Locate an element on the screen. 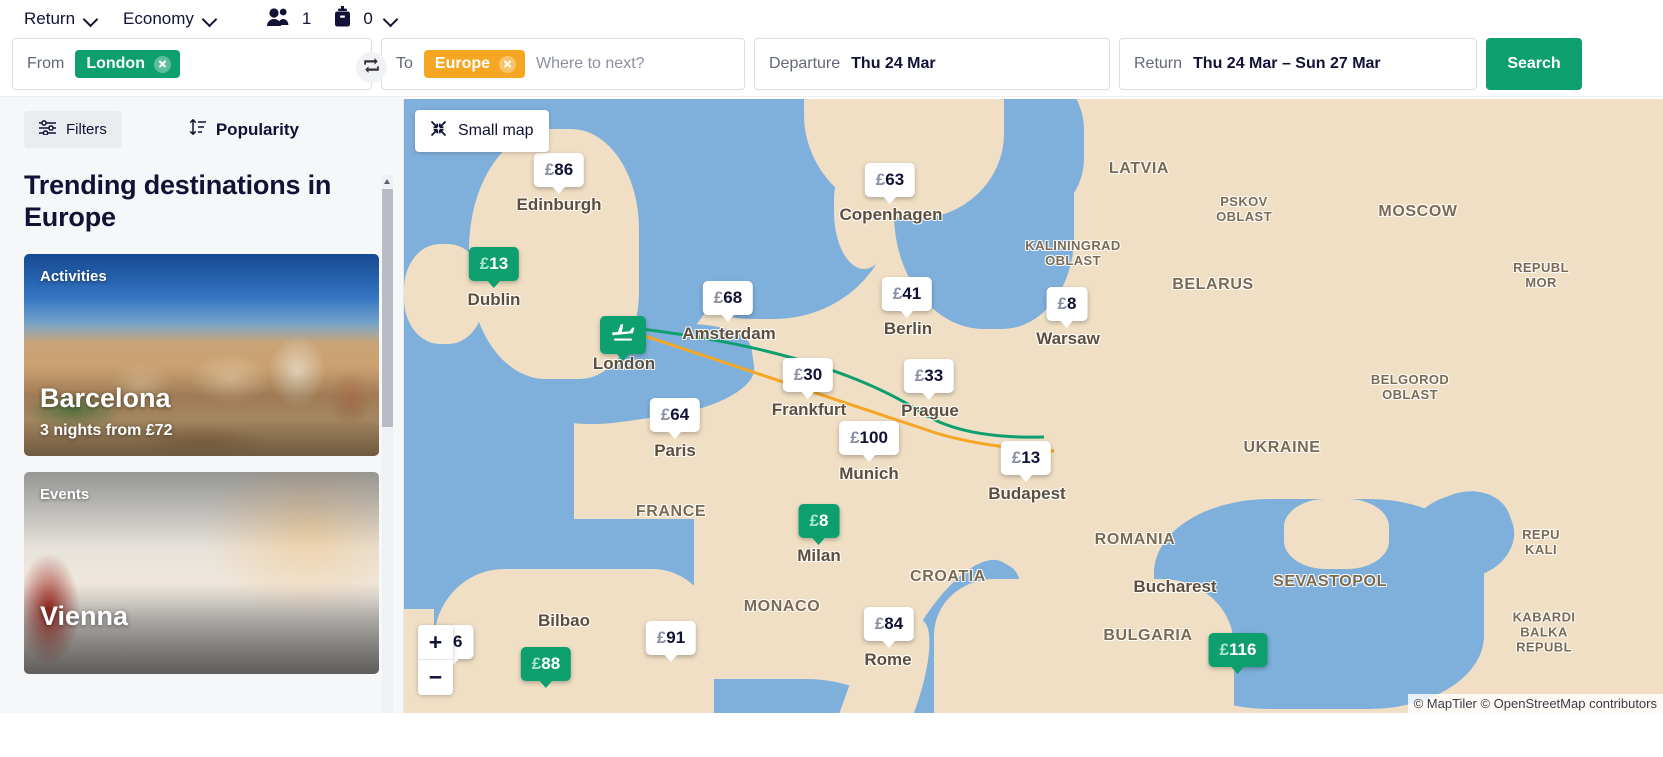  departure-label: Departure is located at coordinates (805, 63).